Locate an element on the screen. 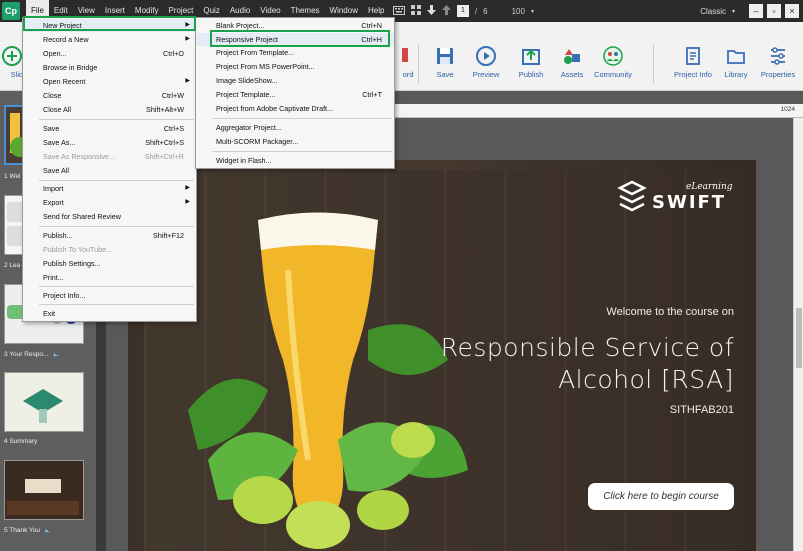 Image resolution: width=803 pixels, height=551 pixels. file-menu-export: Export ▶ is located at coordinates (109, 202).